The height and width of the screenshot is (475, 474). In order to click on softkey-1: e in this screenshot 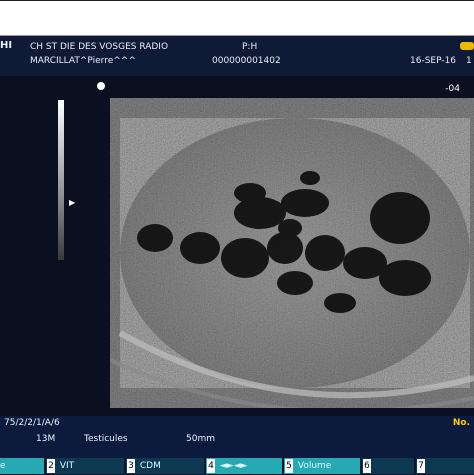, I will do `click(22, 466)`.